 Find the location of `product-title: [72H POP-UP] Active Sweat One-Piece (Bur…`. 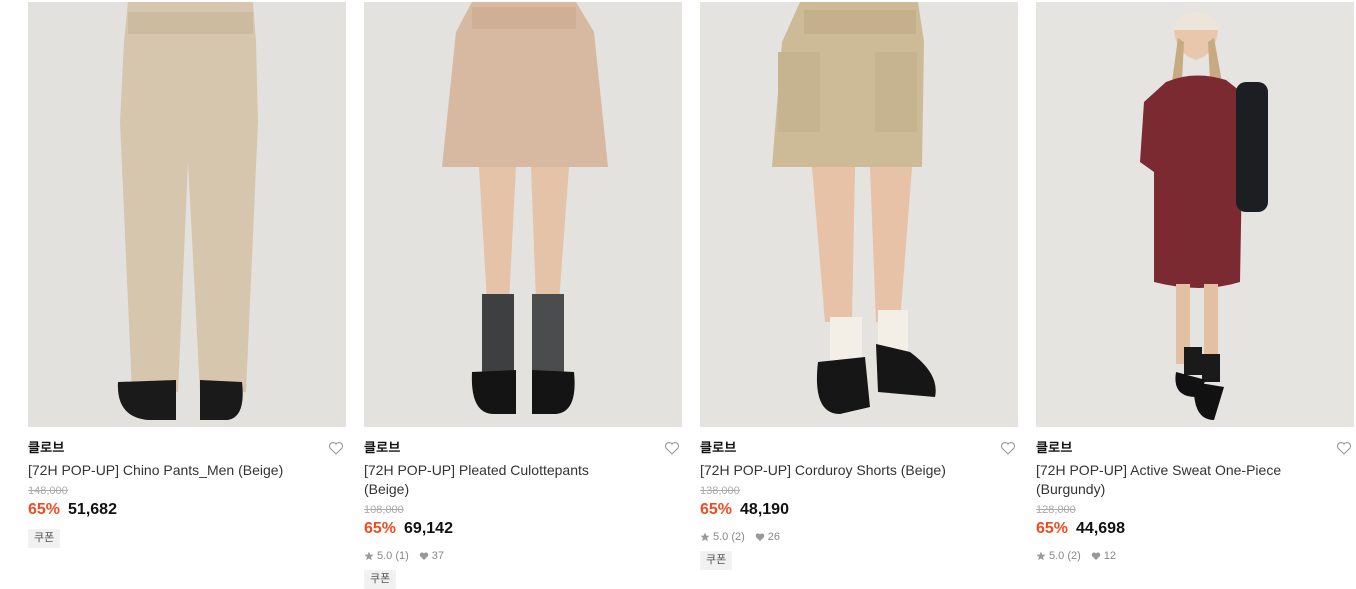

product-title: [72H POP-UP] Active Sweat One-Piece (Bur… is located at coordinates (1171, 480).